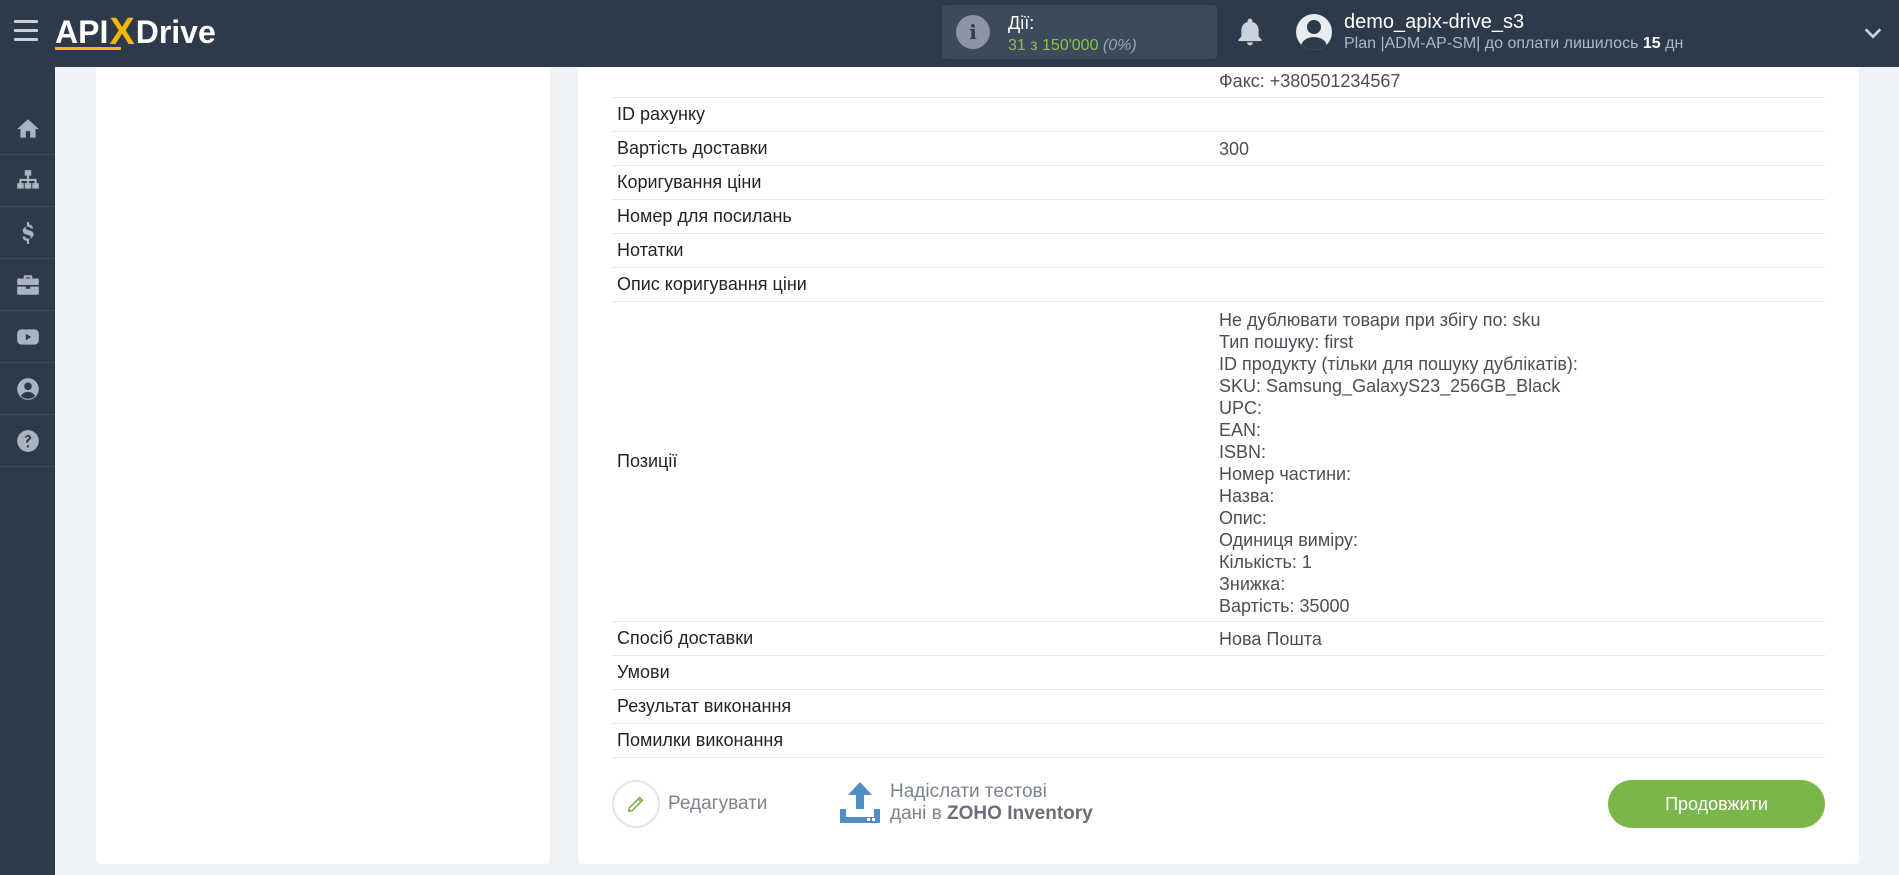 The image size is (1899, 875). What do you see at coordinates (1252, 584) in the screenshot?
I see `position-line: Знижка:` at bounding box center [1252, 584].